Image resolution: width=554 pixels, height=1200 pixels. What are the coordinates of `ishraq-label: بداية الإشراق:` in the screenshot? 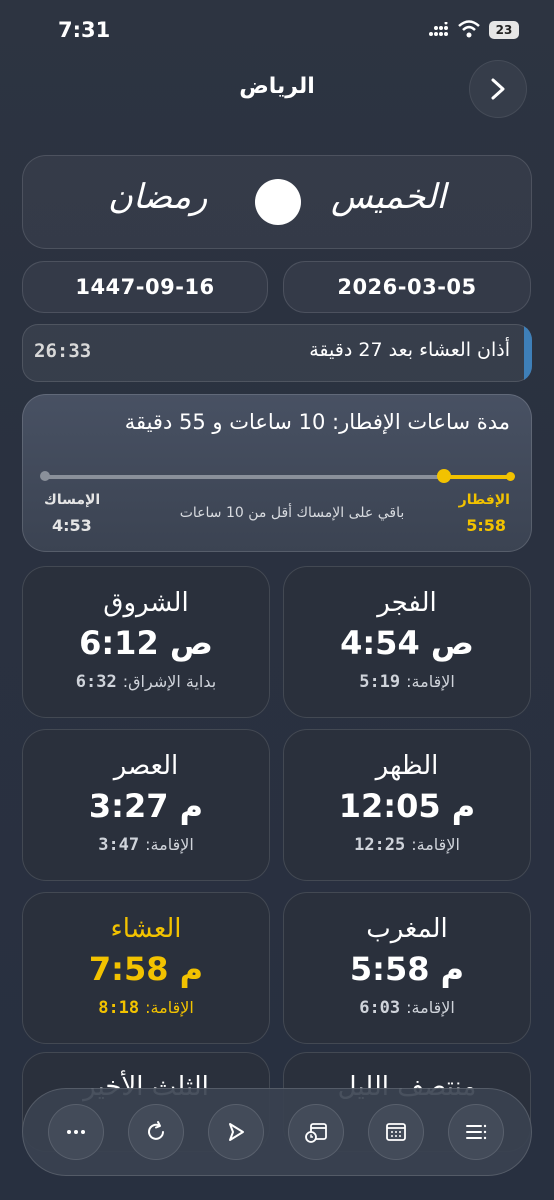 It's located at (169, 681).